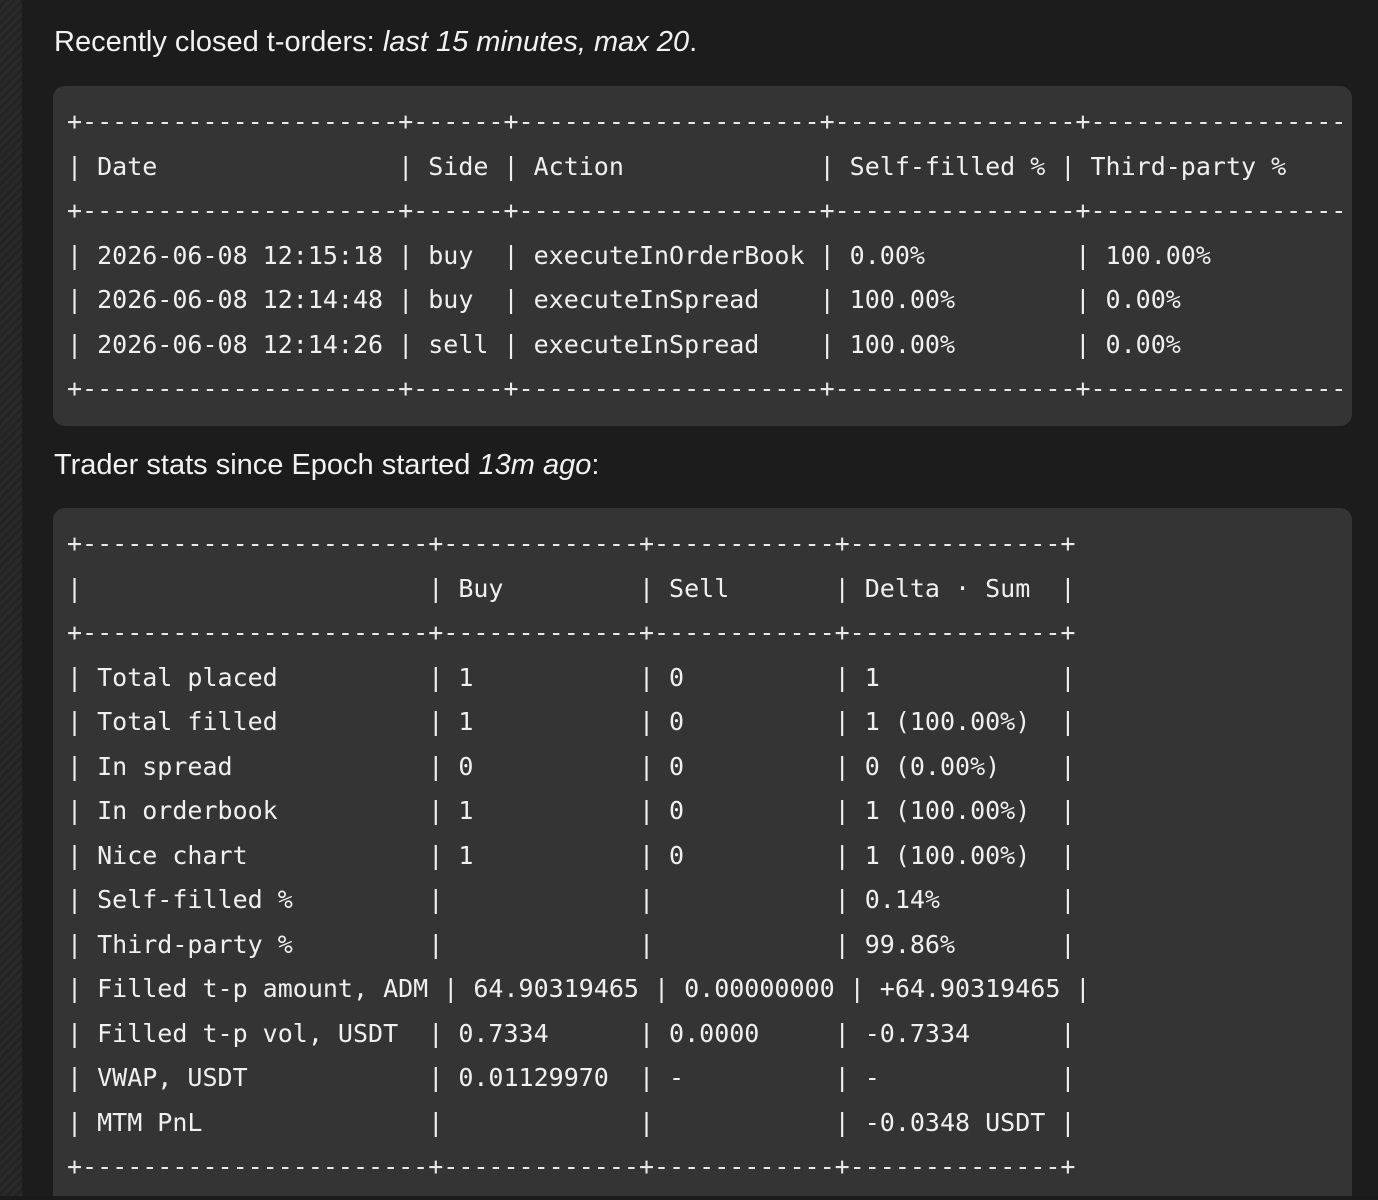 The width and height of the screenshot is (1378, 1200). What do you see at coordinates (571, 721) in the screenshot?
I see `table-row: | Total filled | 1 | 0 | 1 (100.00%) |` at bounding box center [571, 721].